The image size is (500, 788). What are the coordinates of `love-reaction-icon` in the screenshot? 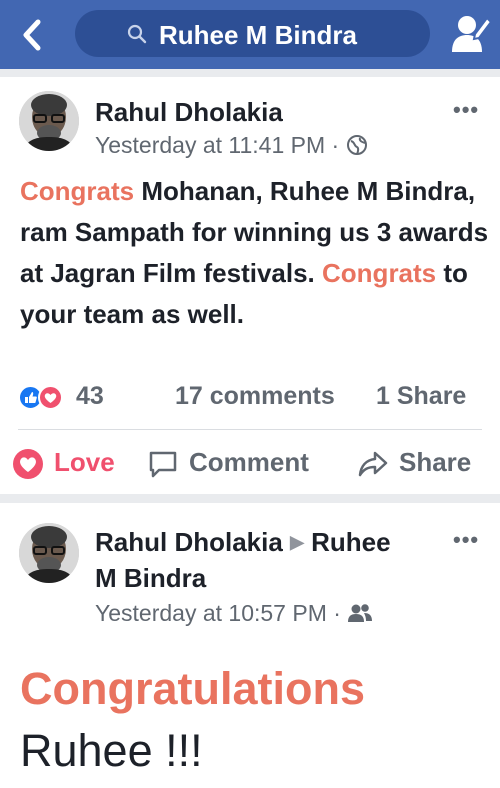 It's located at (50, 397).